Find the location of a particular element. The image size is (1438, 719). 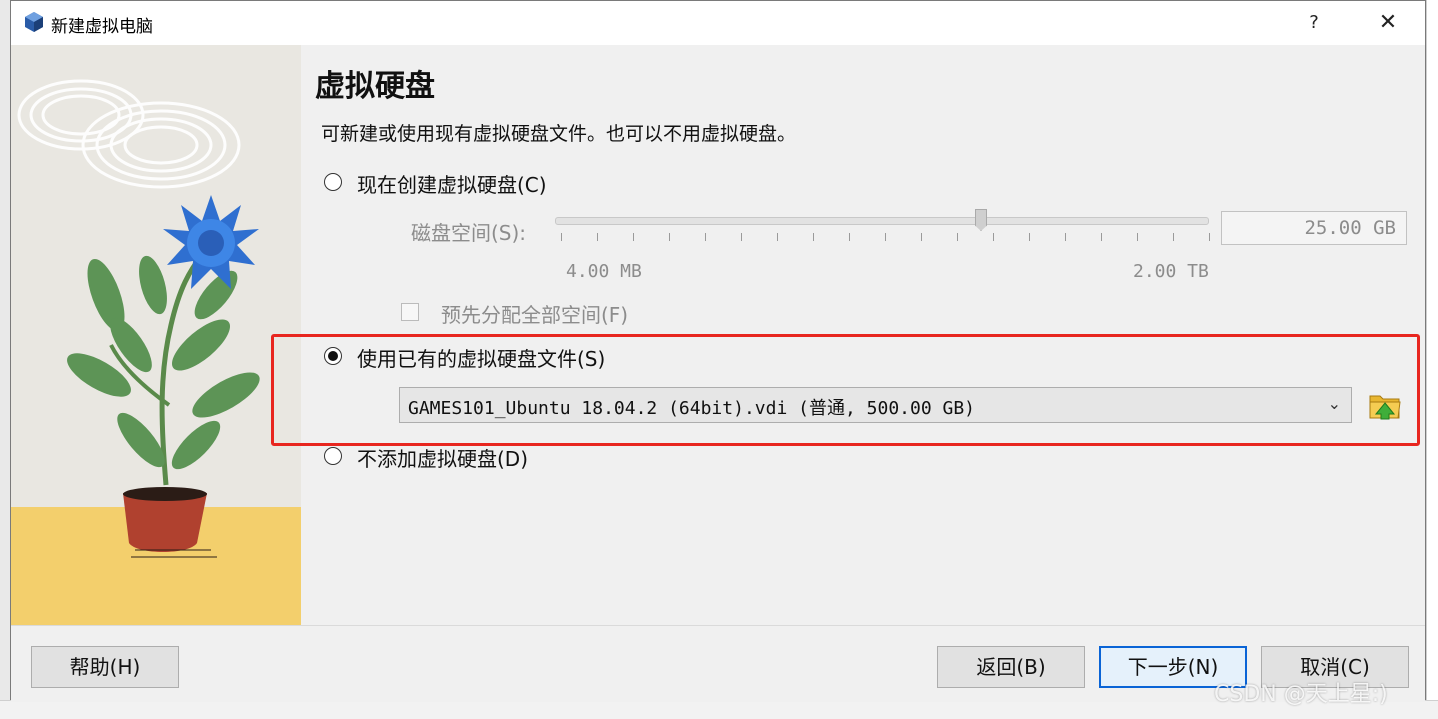

disk-size-slider-handle is located at coordinates (981, 220).